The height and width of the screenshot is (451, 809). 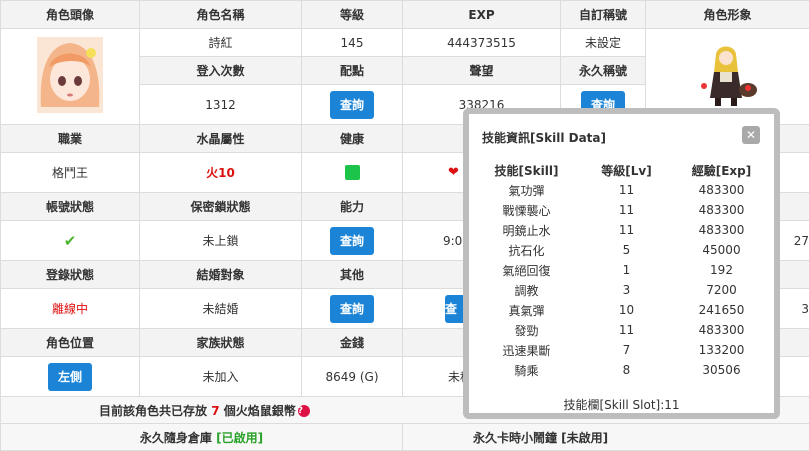 I want to click on other-query-button: 查詢, so click(x=352, y=309).